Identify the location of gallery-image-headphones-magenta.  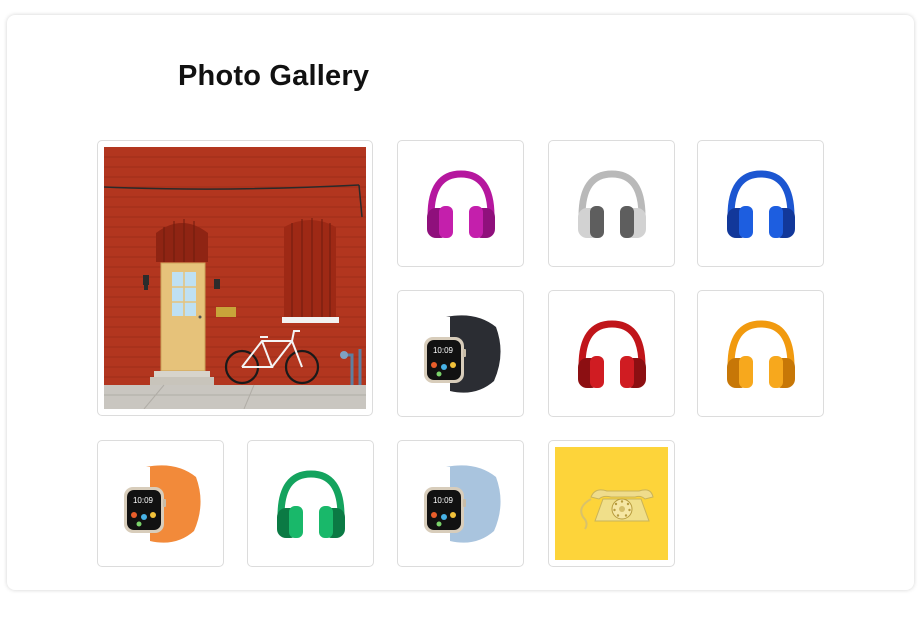
(460, 203).